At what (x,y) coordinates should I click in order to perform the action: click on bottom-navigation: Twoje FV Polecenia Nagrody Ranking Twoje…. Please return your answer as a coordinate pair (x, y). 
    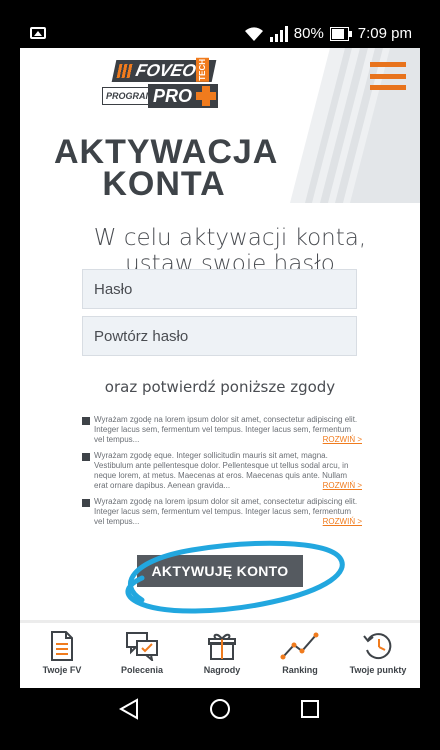
    Looking at the image, I should click on (220, 654).